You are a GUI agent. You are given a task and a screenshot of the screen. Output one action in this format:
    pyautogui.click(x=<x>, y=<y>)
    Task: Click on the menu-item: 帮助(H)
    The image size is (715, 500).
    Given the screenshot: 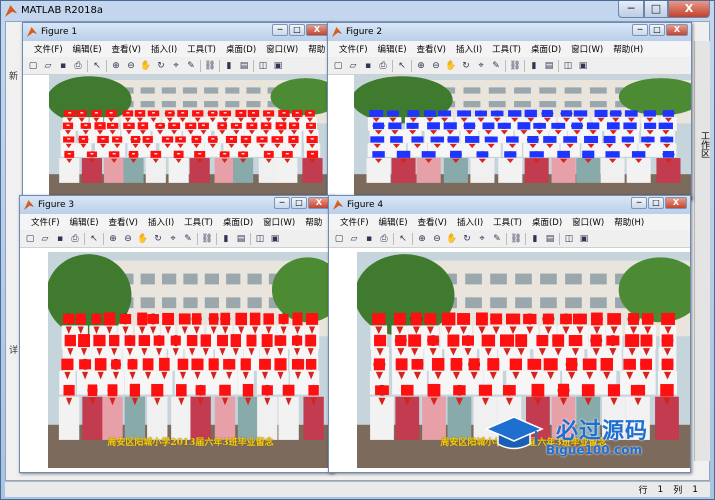 What is the action you would take?
    pyautogui.click(x=628, y=49)
    